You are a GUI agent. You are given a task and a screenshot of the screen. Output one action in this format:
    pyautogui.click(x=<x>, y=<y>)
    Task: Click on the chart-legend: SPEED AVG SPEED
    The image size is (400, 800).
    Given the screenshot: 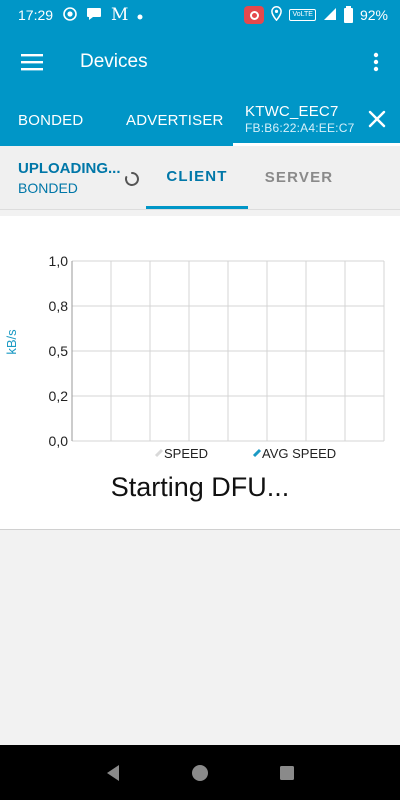 What is the action you would take?
    pyautogui.click(x=245, y=453)
    